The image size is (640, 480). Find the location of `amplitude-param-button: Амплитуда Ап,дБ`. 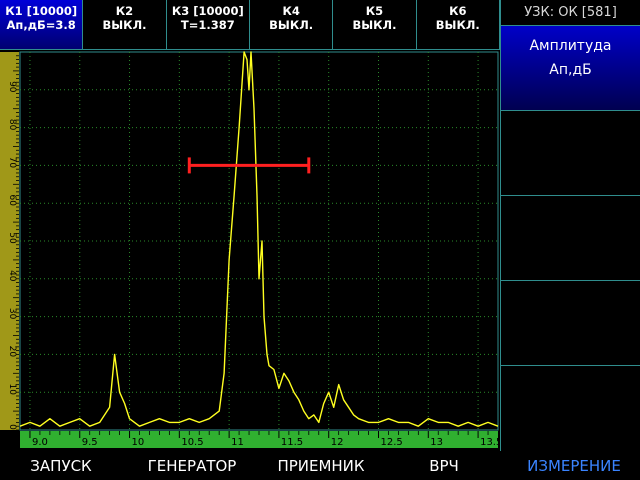

amplitude-param-button: Амплитуда Ап,дБ is located at coordinates (570, 68).